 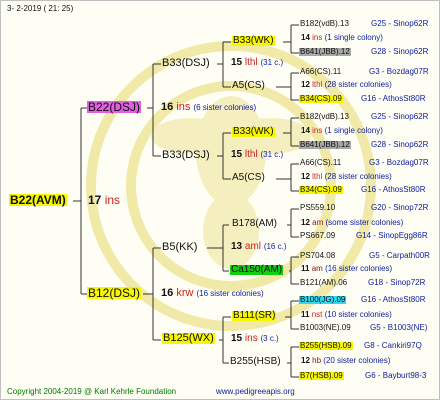 What do you see at coordinates (400, 144) in the screenshot?
I see `gen4-6-group: G28 - Sinop62R` at bounding box center [400, 144].